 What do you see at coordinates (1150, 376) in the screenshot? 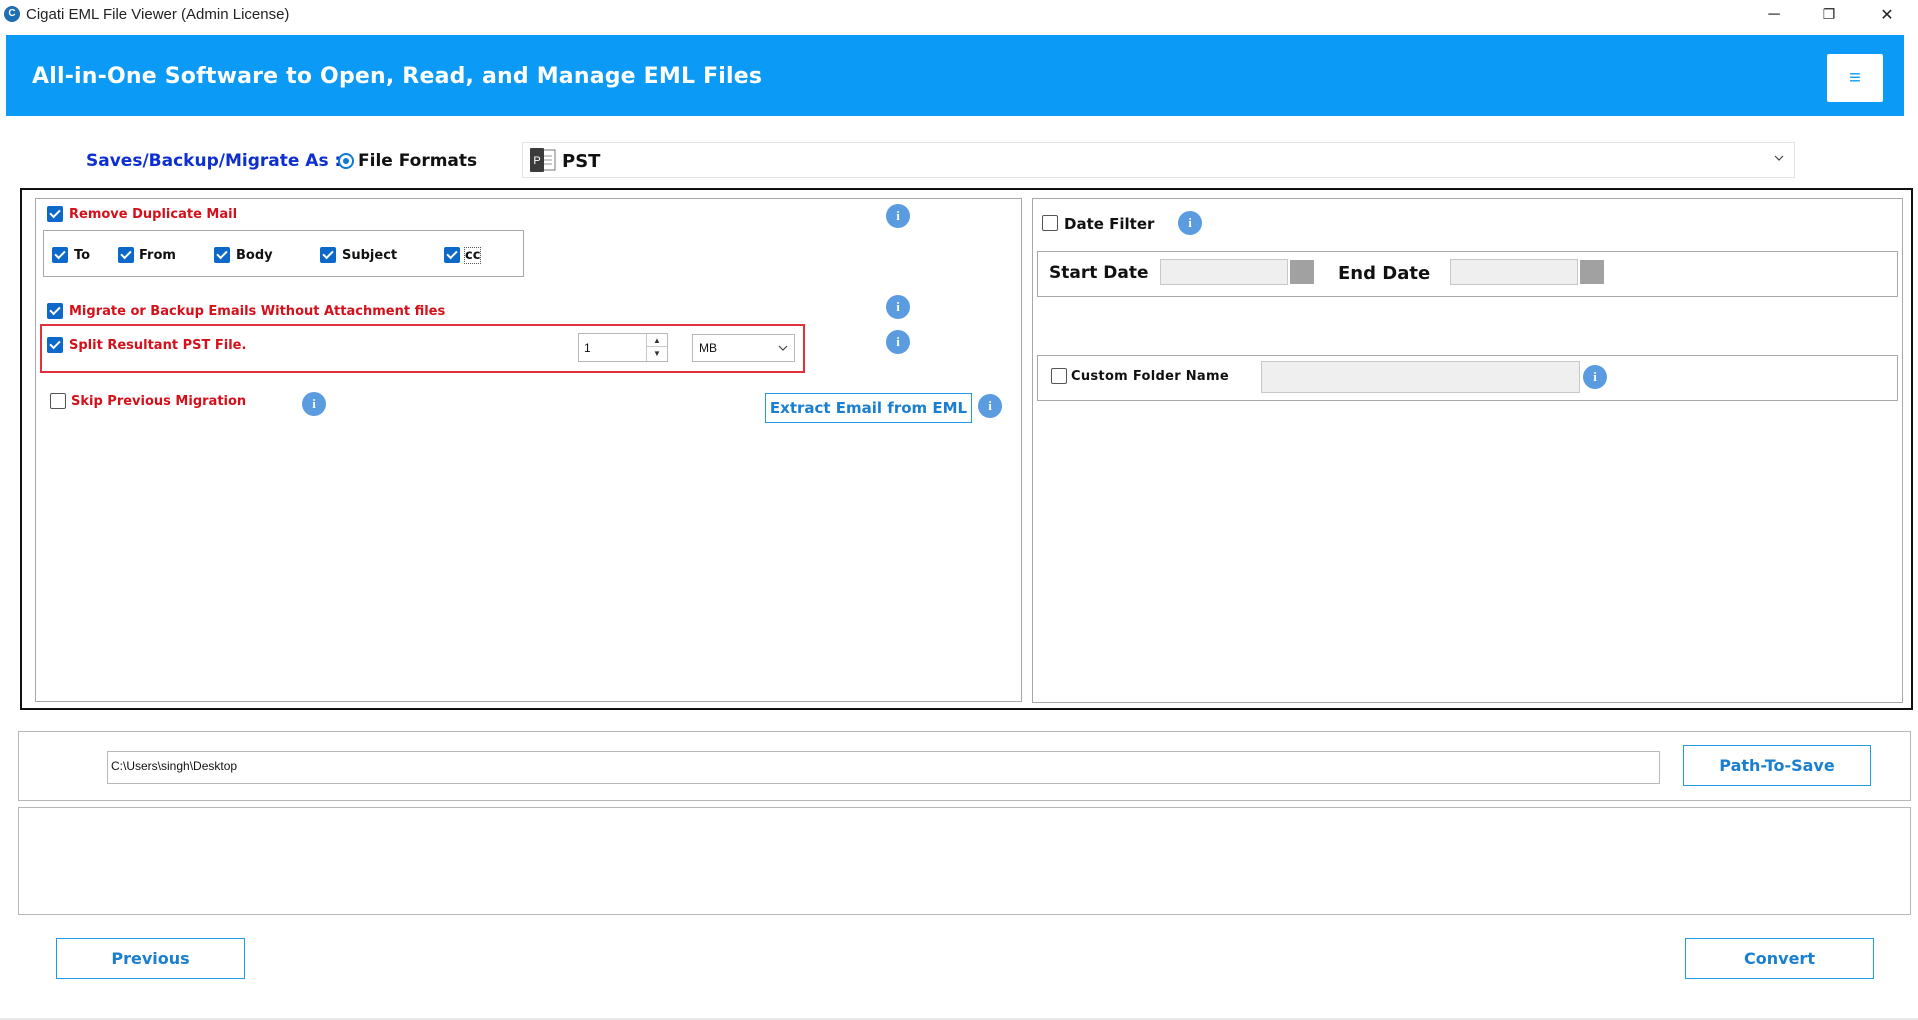
I see `custom-folder-label: Custom Folder Name` at bounding box center [1150, 376].